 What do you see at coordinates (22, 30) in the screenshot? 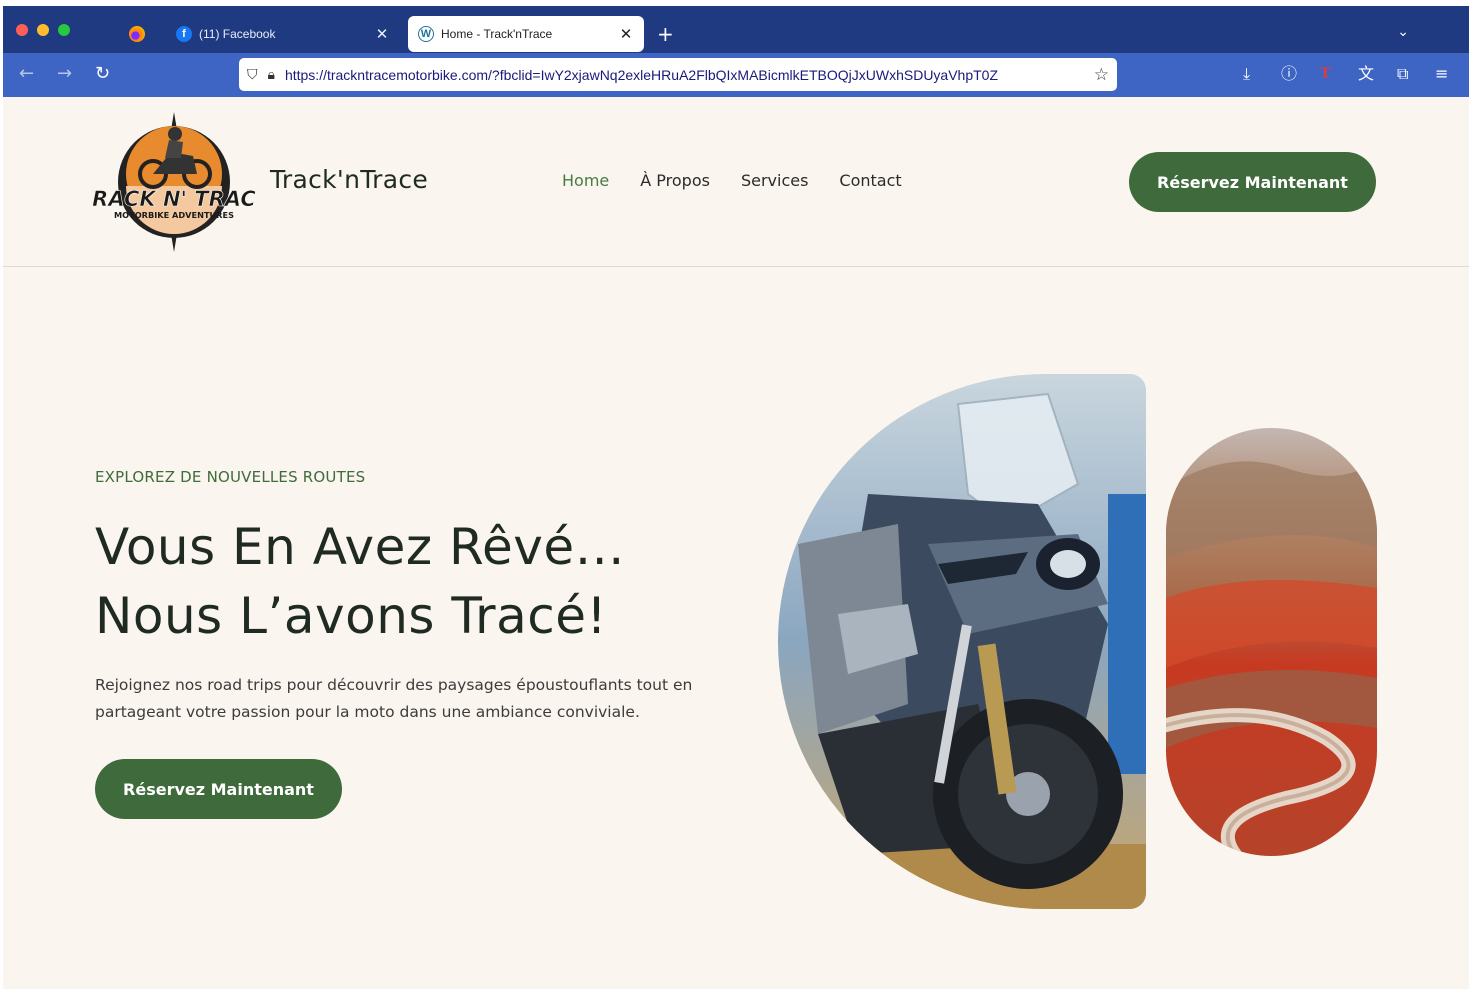
I see `close-window-button` at bounding box center [22, 30].